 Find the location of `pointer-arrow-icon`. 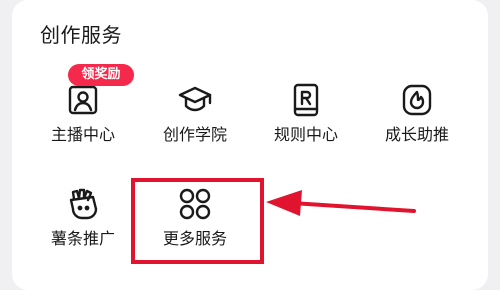

pointer-arrow-icon is located at coordinates (341, 203).